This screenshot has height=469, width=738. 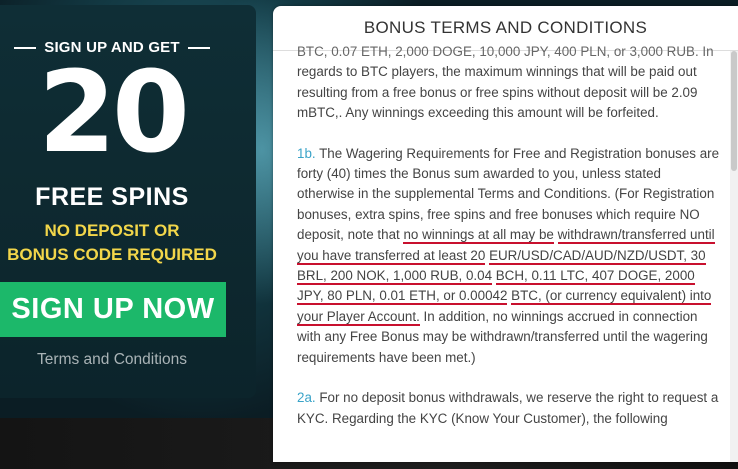 What do you see at coordinates (505, 27) in the screenshot?
I see `terms-panel-title: BONUS TERMS AND CONDITIONS` at bounding box center [505, 27].